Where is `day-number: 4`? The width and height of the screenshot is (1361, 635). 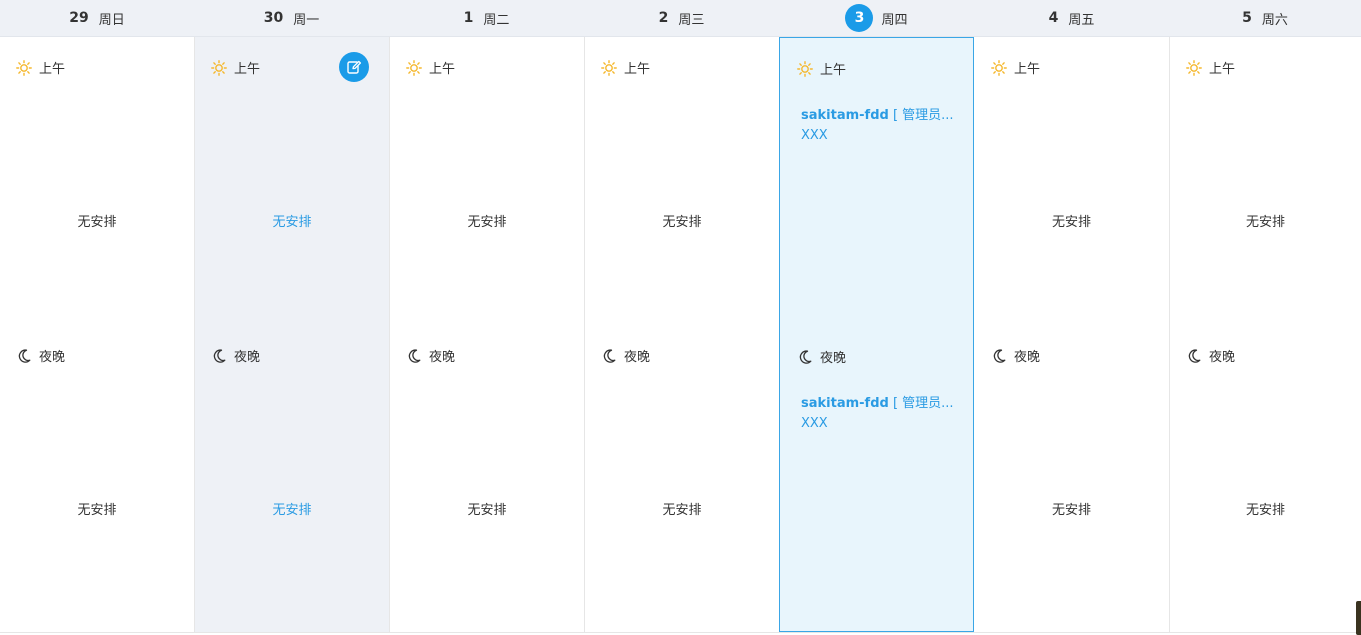 day-number: 4 is located at coordinates (1053, 18).